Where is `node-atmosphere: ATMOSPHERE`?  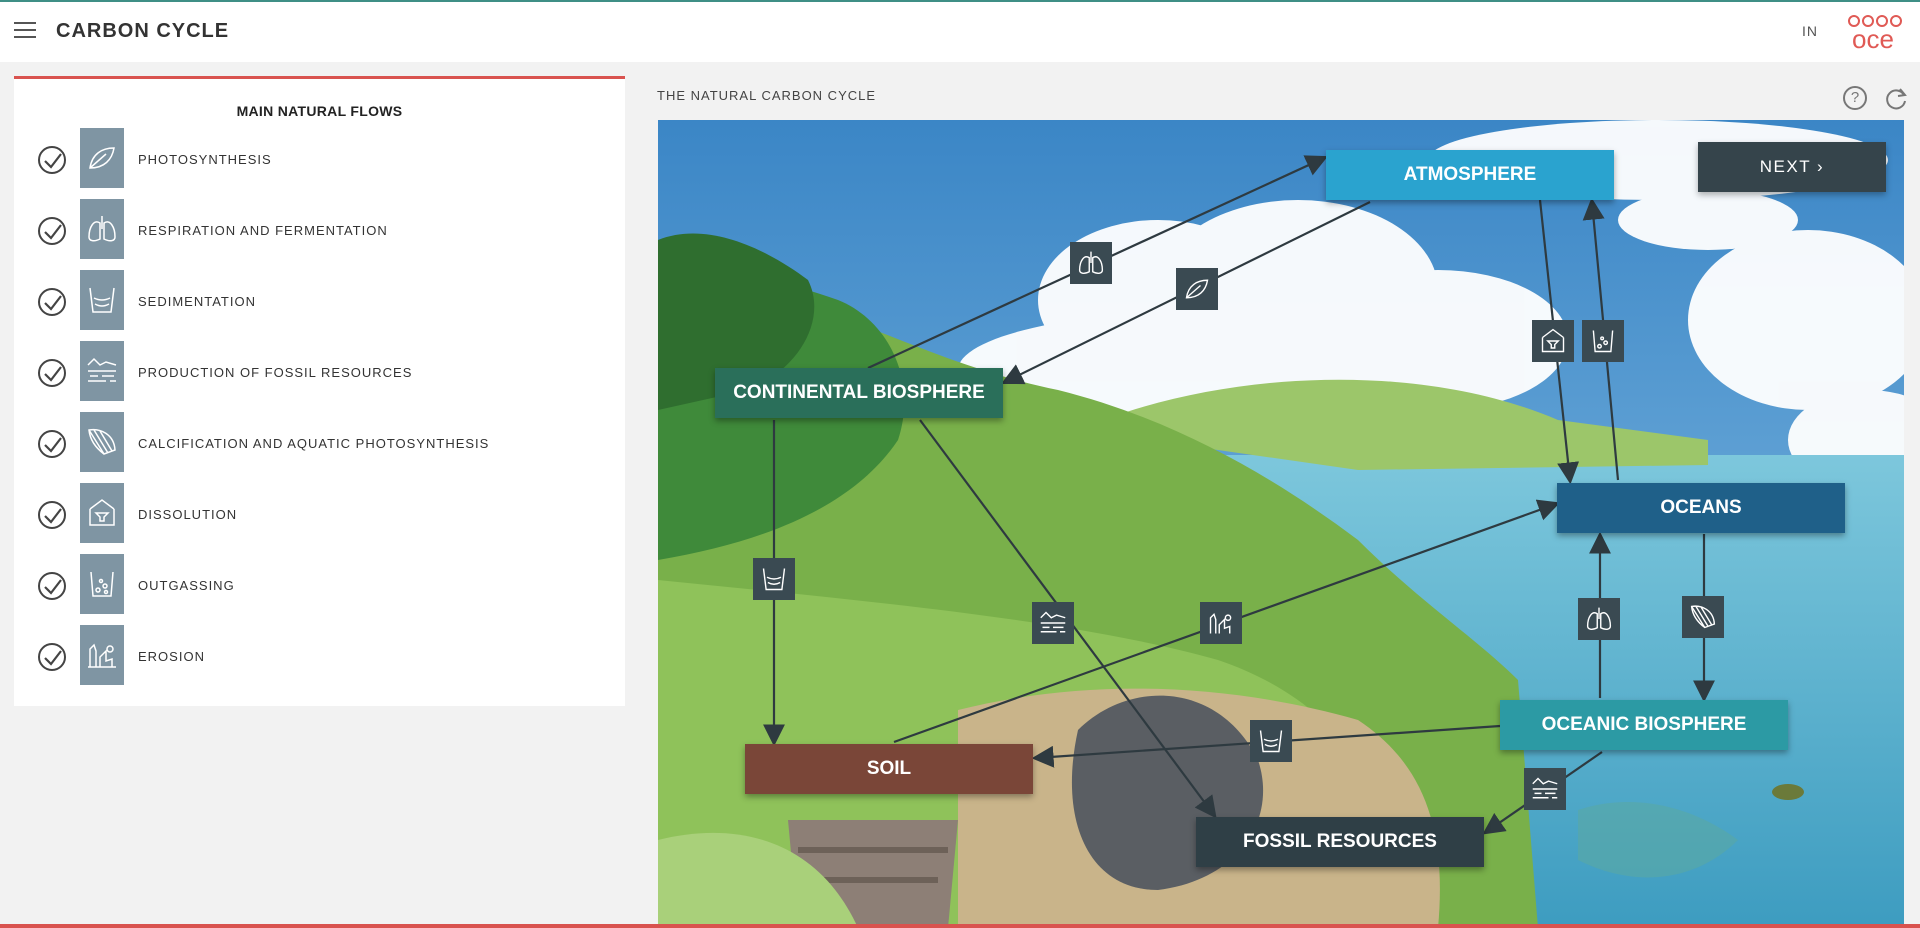
node-atmosphere: ATMOSPHERE is located at coordinates (1470, 175).